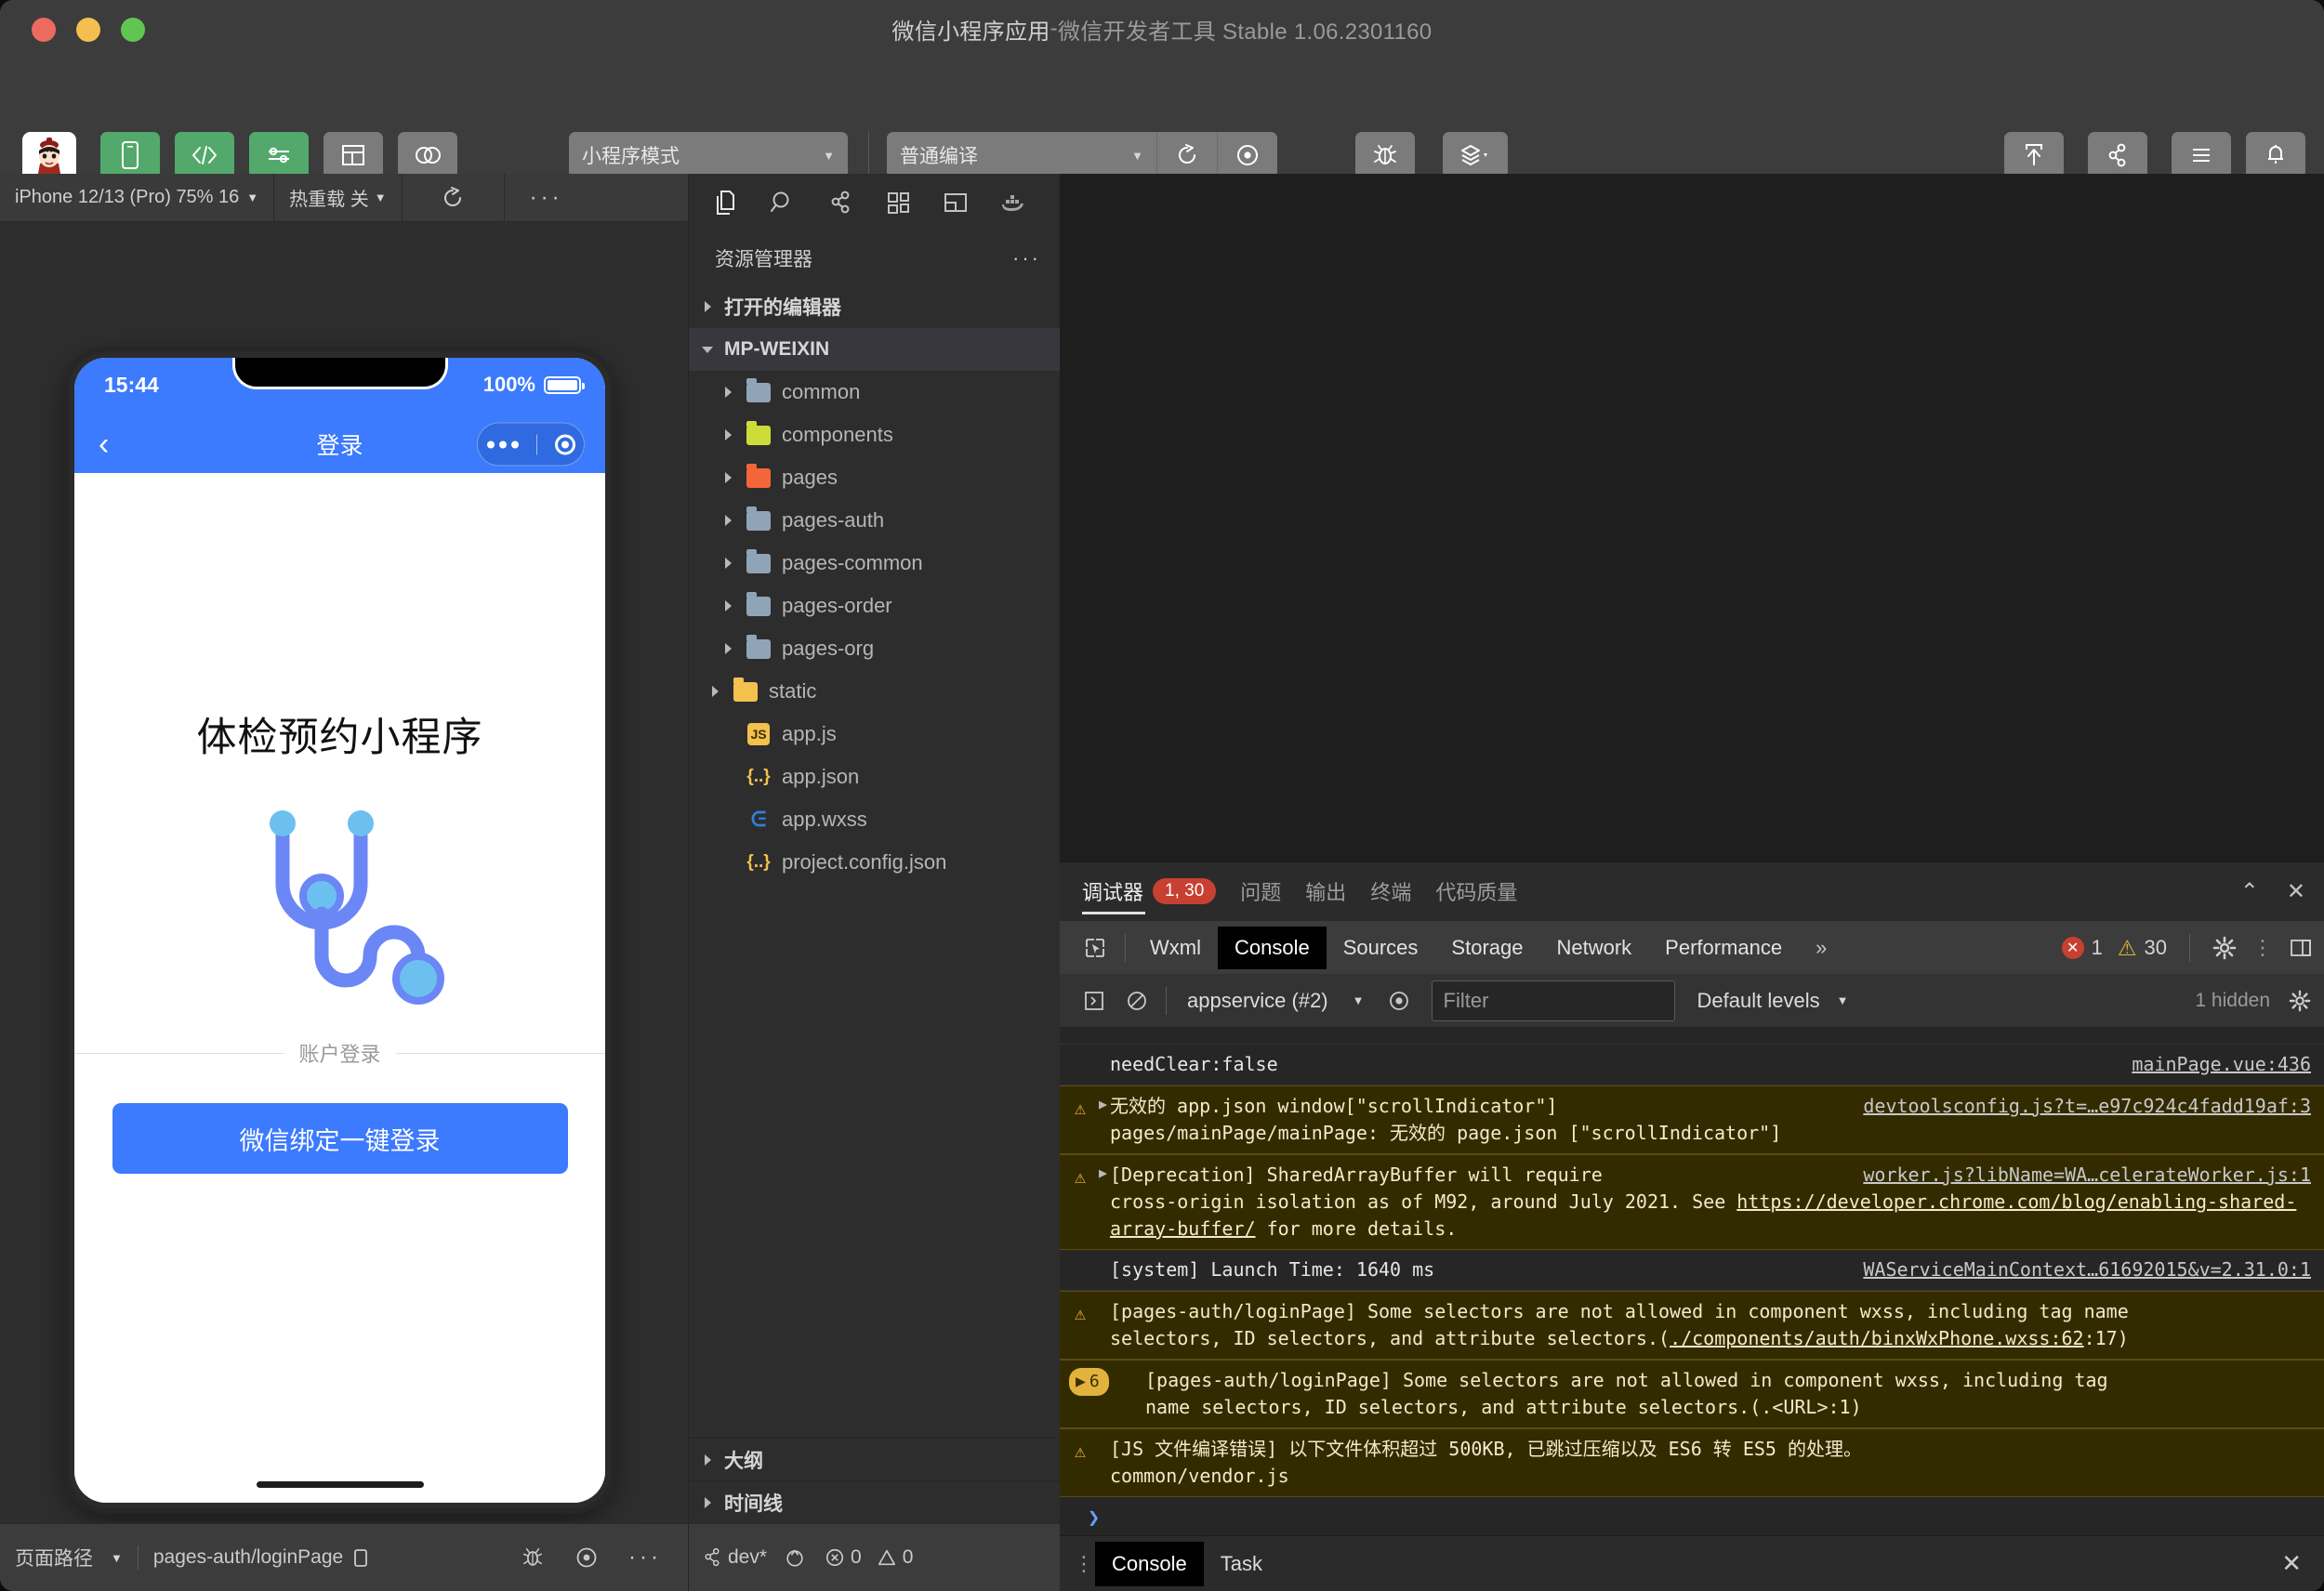 This screenshot has height=1591, width=2324. I want to click on tab-debugger: 调试器 1, 30, so click(1149, 891).